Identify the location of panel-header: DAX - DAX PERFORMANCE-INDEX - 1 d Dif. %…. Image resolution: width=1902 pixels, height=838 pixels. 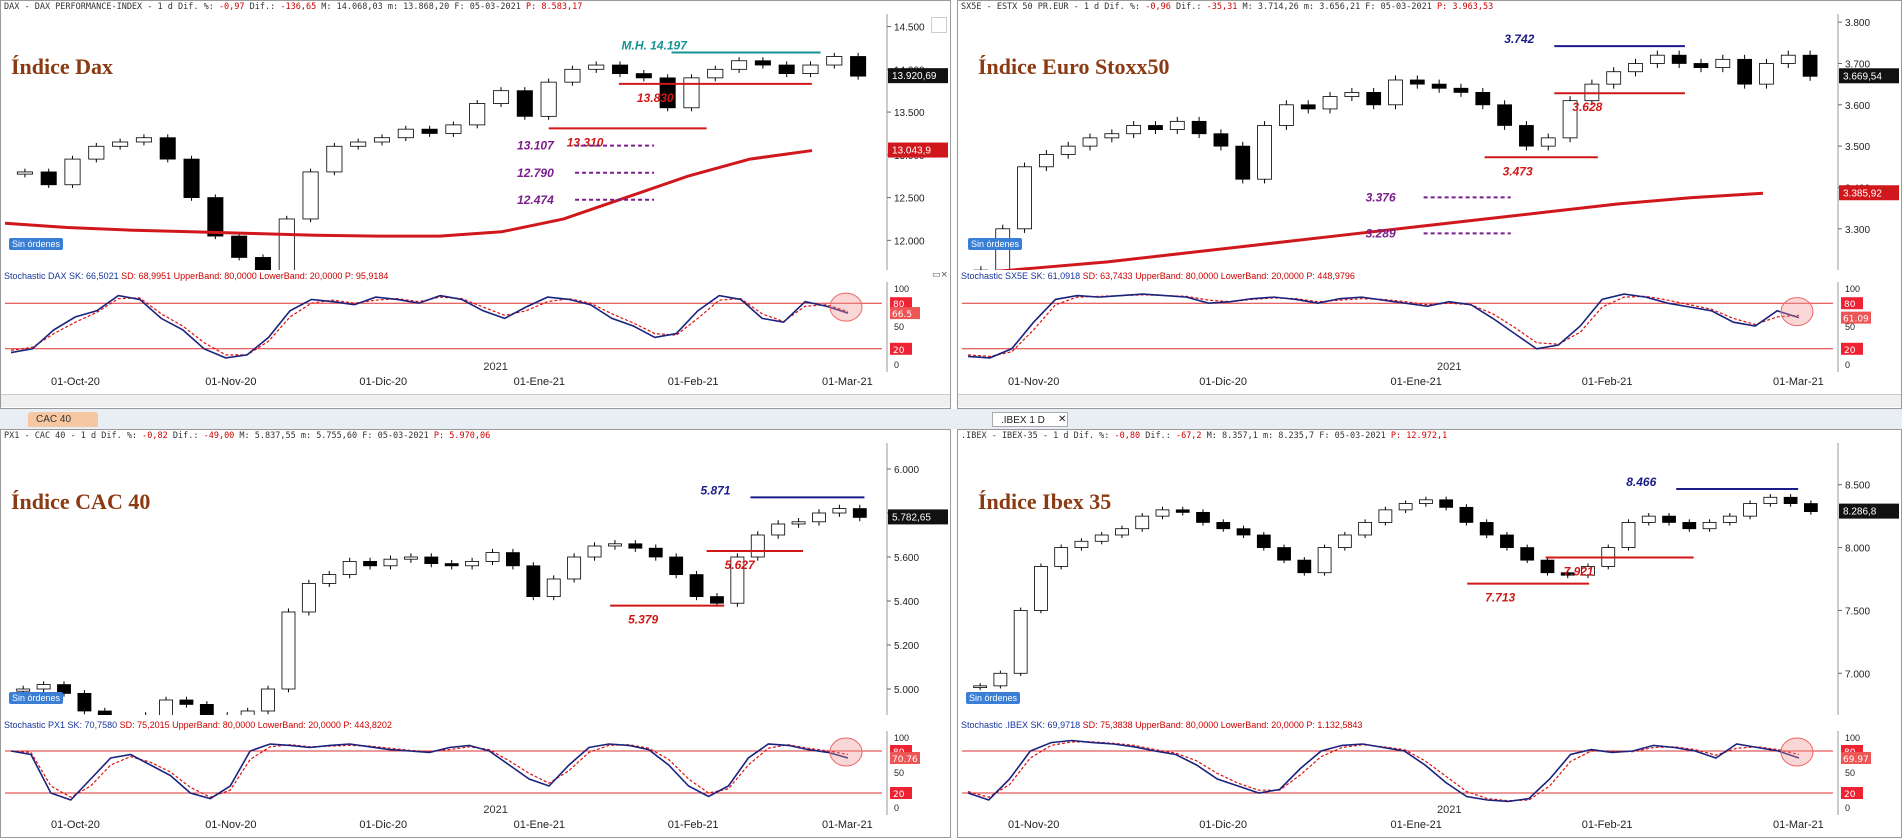
(475, 7).